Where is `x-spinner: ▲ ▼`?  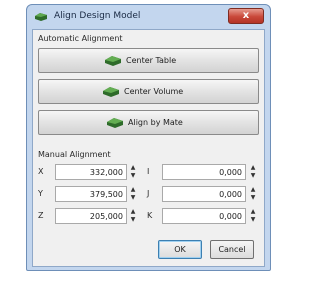
x-spinner: ▲ ▼ is located at coordinates (133, 172).